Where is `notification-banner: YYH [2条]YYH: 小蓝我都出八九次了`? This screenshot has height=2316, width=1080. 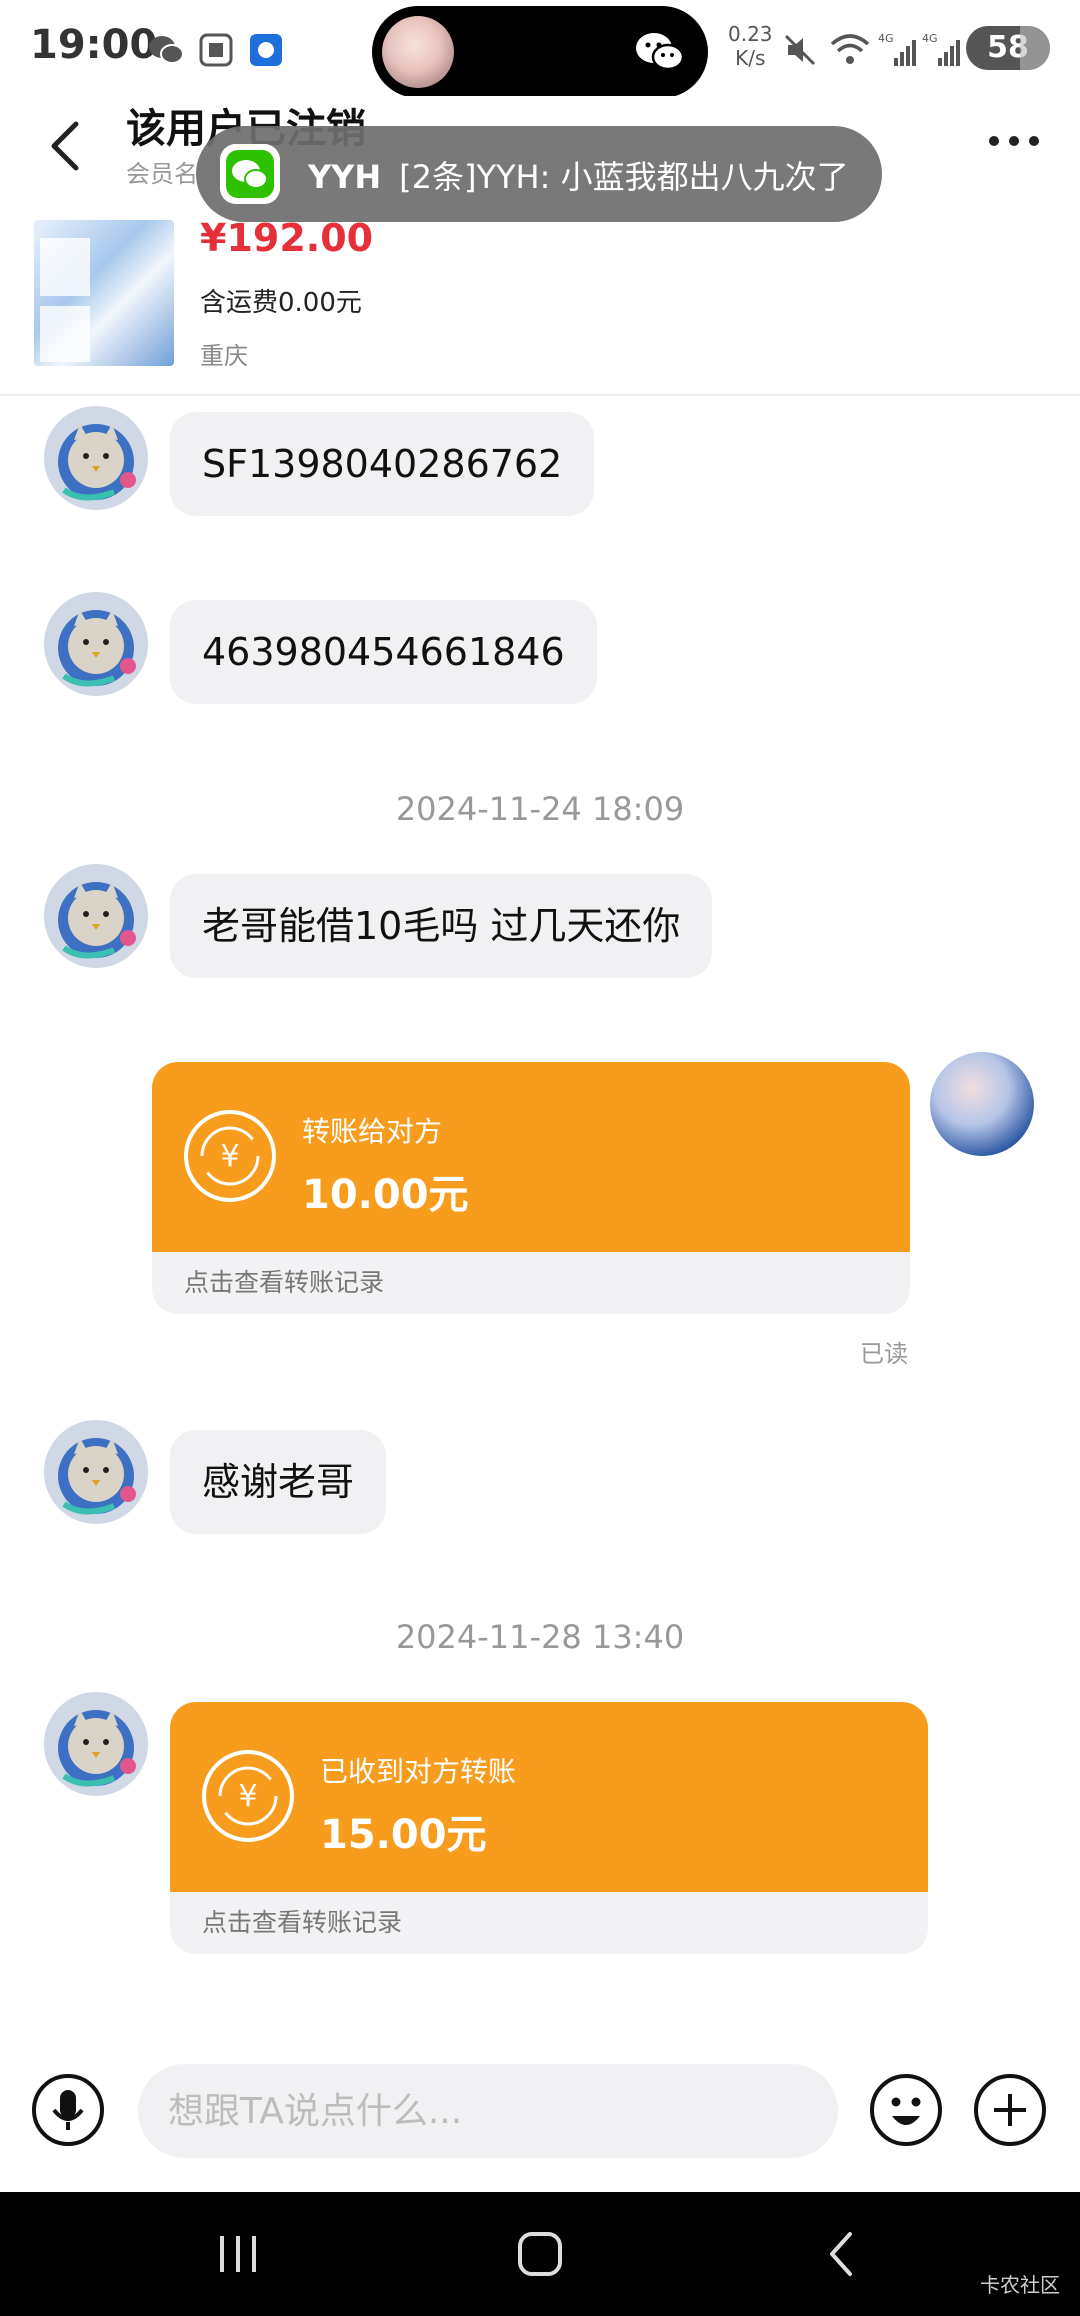
notification-banner: YYH [2条]YYH: 小蓝我都出八九次了 is located at coordinates (539, 174).